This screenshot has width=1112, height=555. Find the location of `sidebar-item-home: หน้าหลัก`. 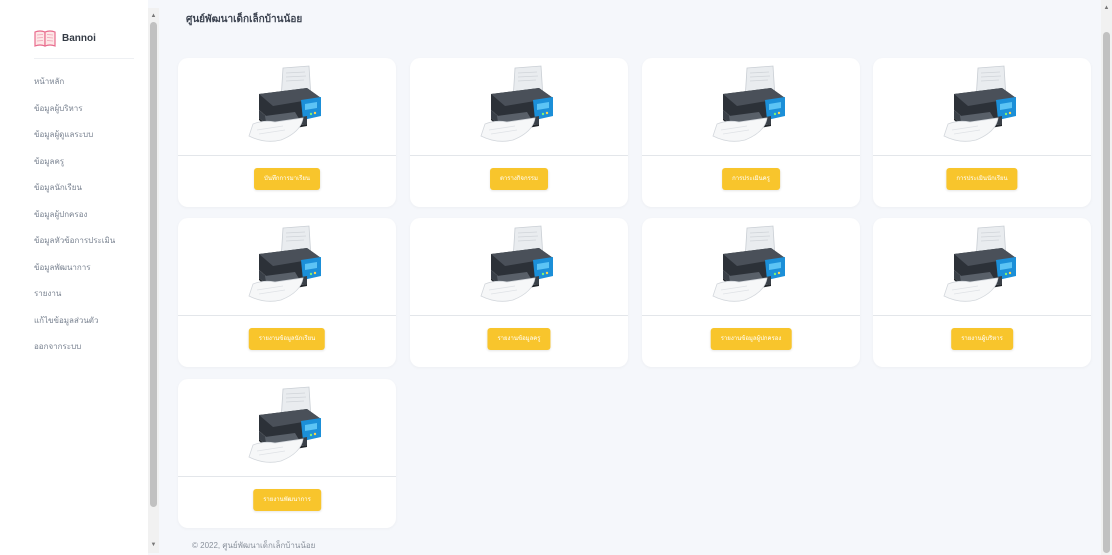

sidebar-item-home: หน้าหลัก is located at coordinates (89, 85).